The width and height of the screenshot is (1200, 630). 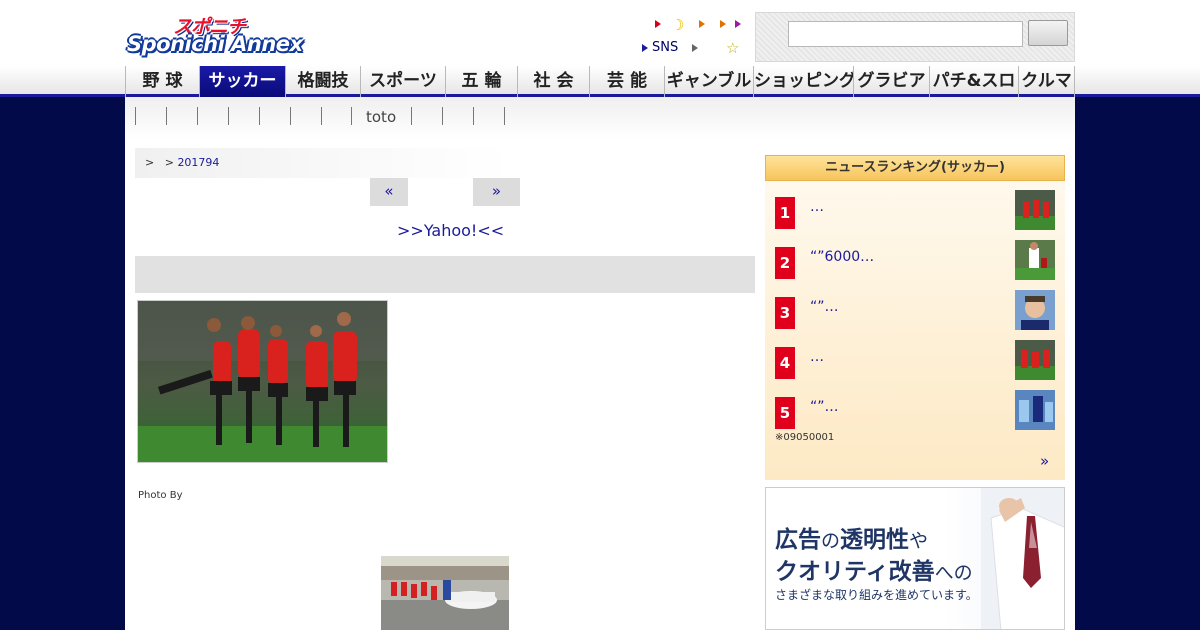 I want to click on sns-label: SNS, so click(x=665, y=47).